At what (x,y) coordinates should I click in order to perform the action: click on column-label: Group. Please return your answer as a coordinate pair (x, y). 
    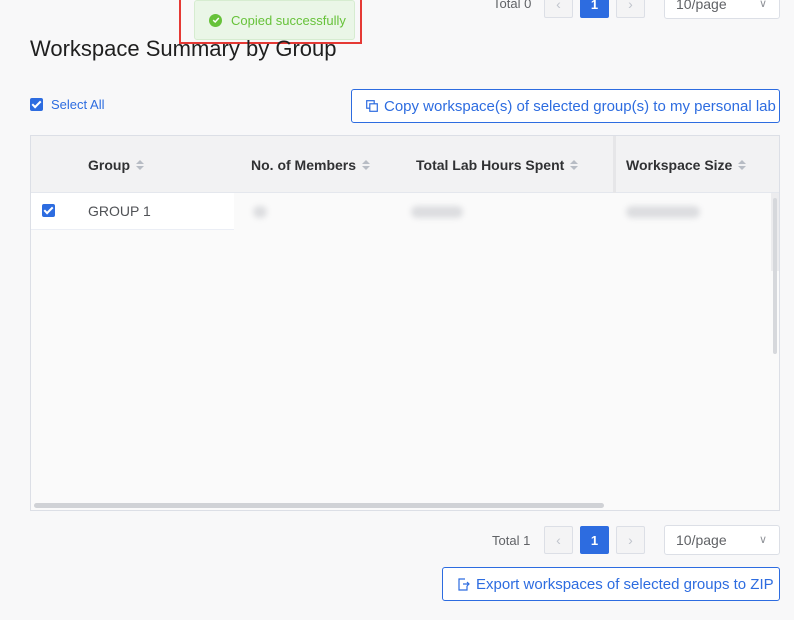
    Looking at the image, I should click on (109, 164).